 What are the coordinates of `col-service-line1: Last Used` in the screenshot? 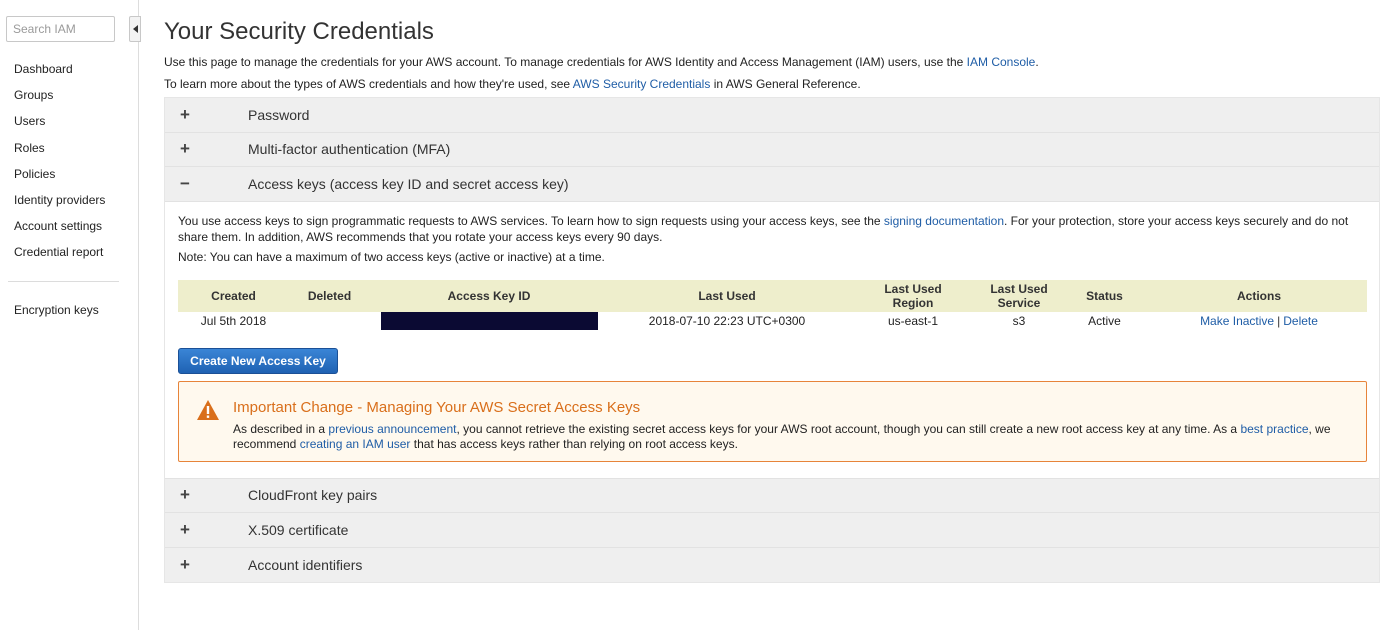 It's located at (1019, 288).